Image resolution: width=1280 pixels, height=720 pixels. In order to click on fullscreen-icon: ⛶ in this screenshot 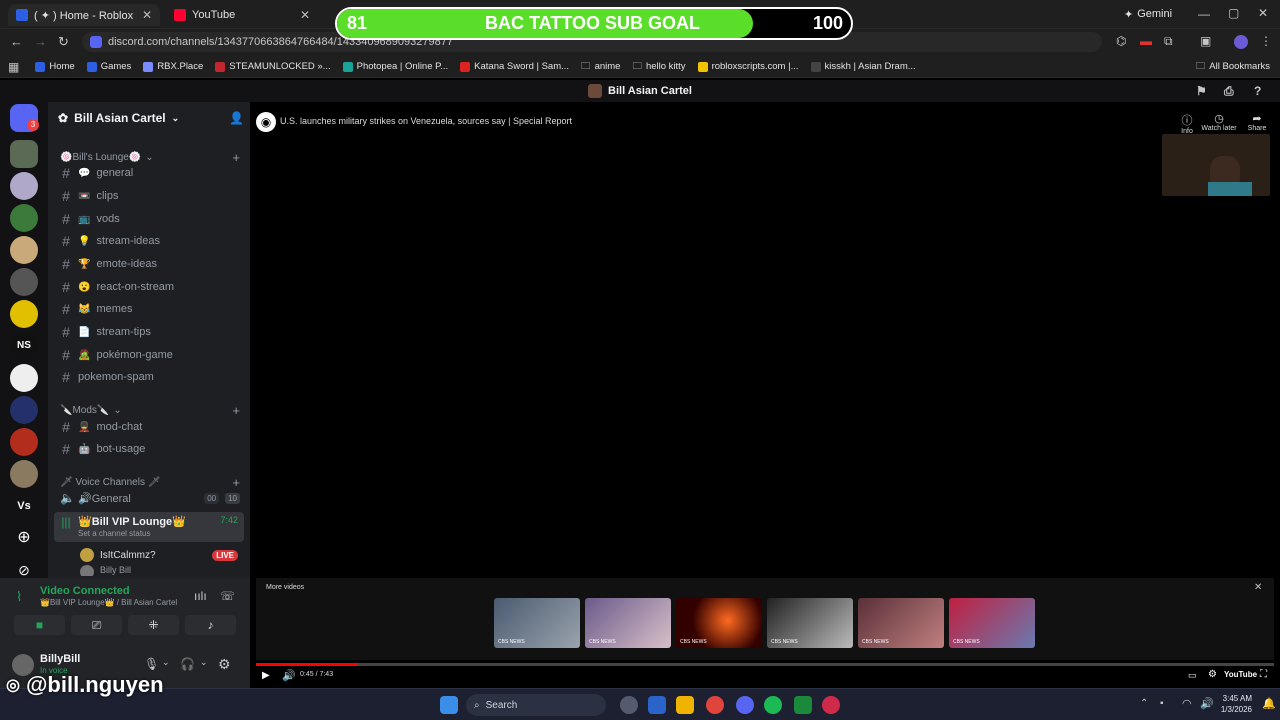, I will do `click(1263, 674)`.